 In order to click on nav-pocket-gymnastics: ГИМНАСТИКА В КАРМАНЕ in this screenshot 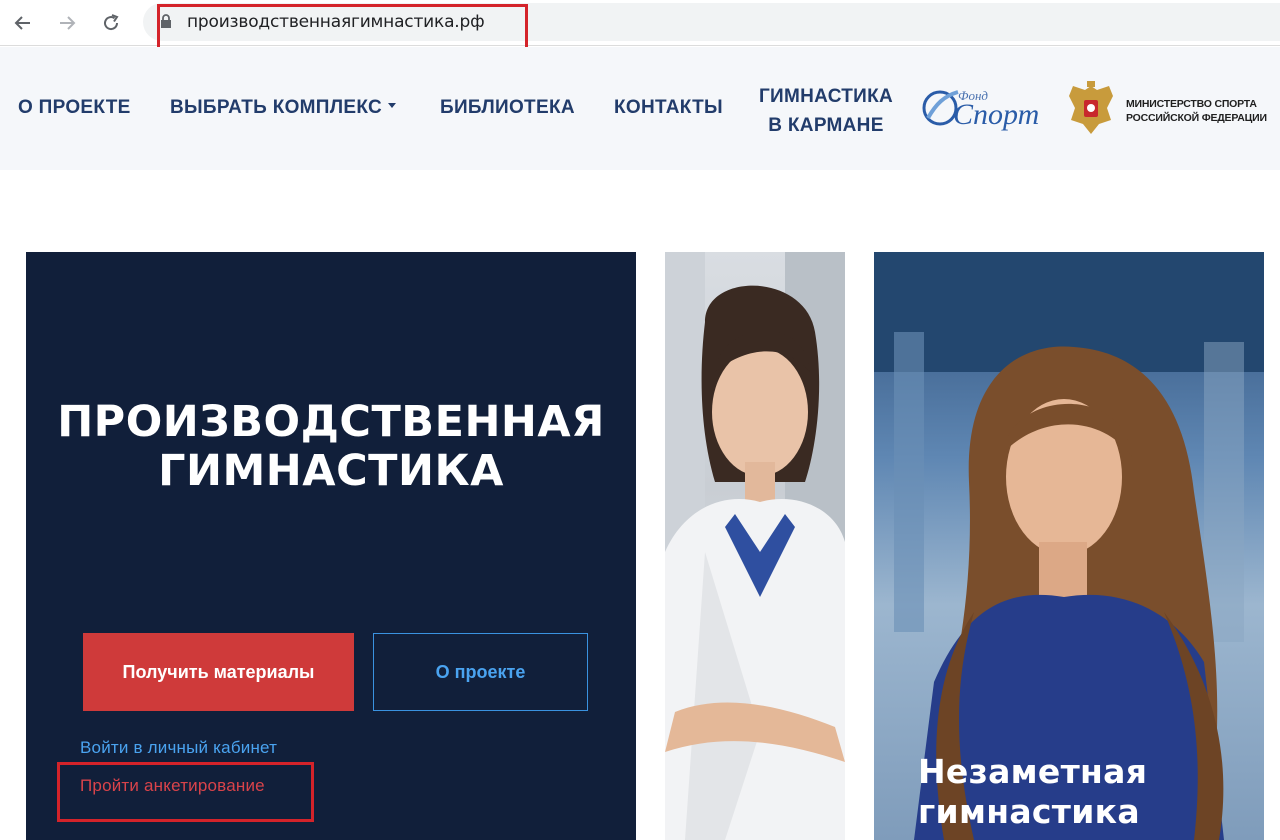, I will do `click(826, 111)`.